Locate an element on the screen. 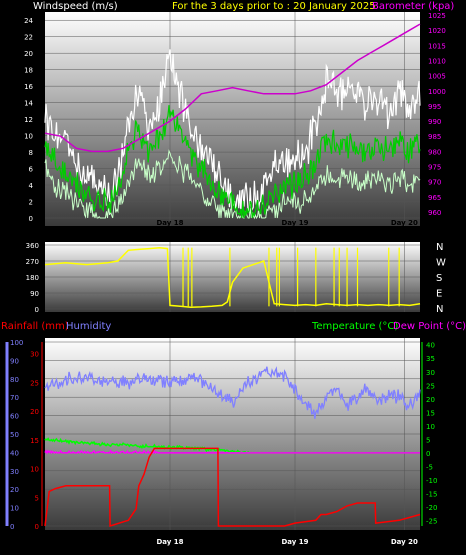 Image resolution: width=466 pixels, height=555 pixels. temperature-y-tick-label: -25 is located at coordinates (431, 522).